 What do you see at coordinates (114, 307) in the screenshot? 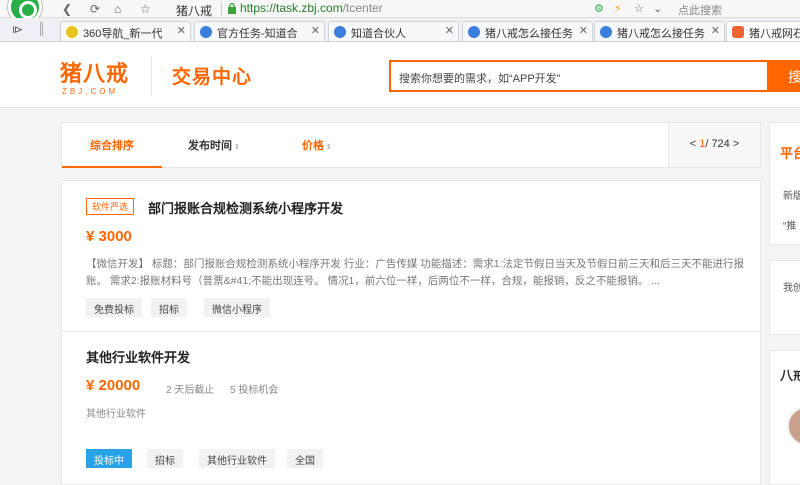
I see `task-tag: 免费投标` at bounding box center [114, 307].